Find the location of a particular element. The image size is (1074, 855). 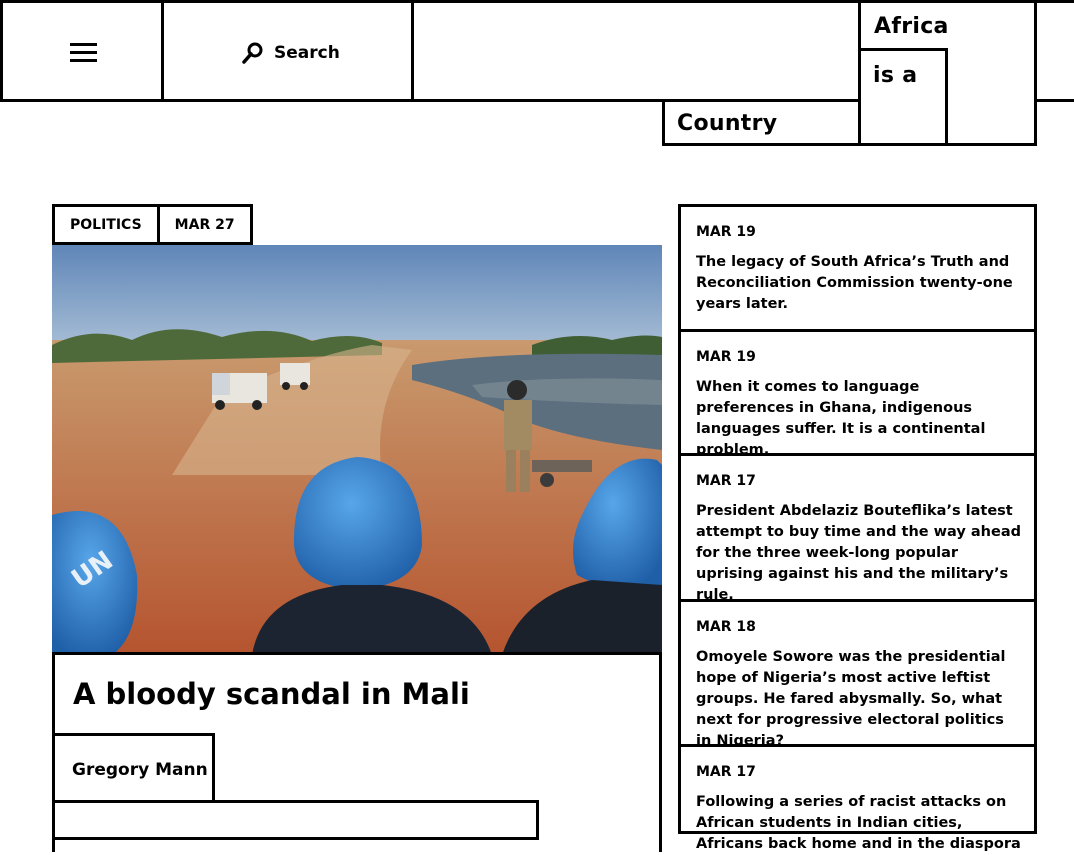

logo-box-country: Country is located at coordinates (761, 122).